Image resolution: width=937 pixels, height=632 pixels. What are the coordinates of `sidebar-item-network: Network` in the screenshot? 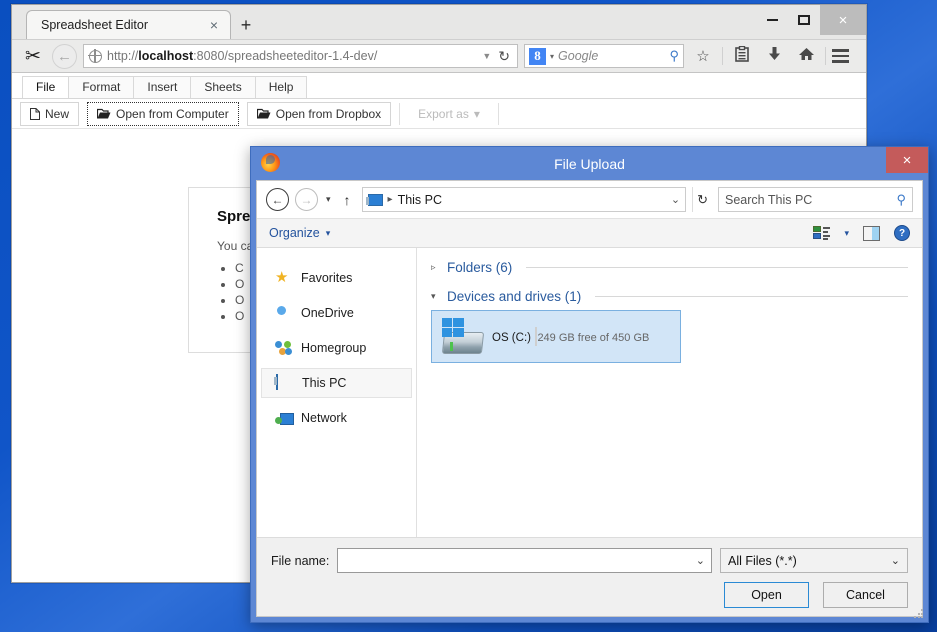 It's located at (336, 418).